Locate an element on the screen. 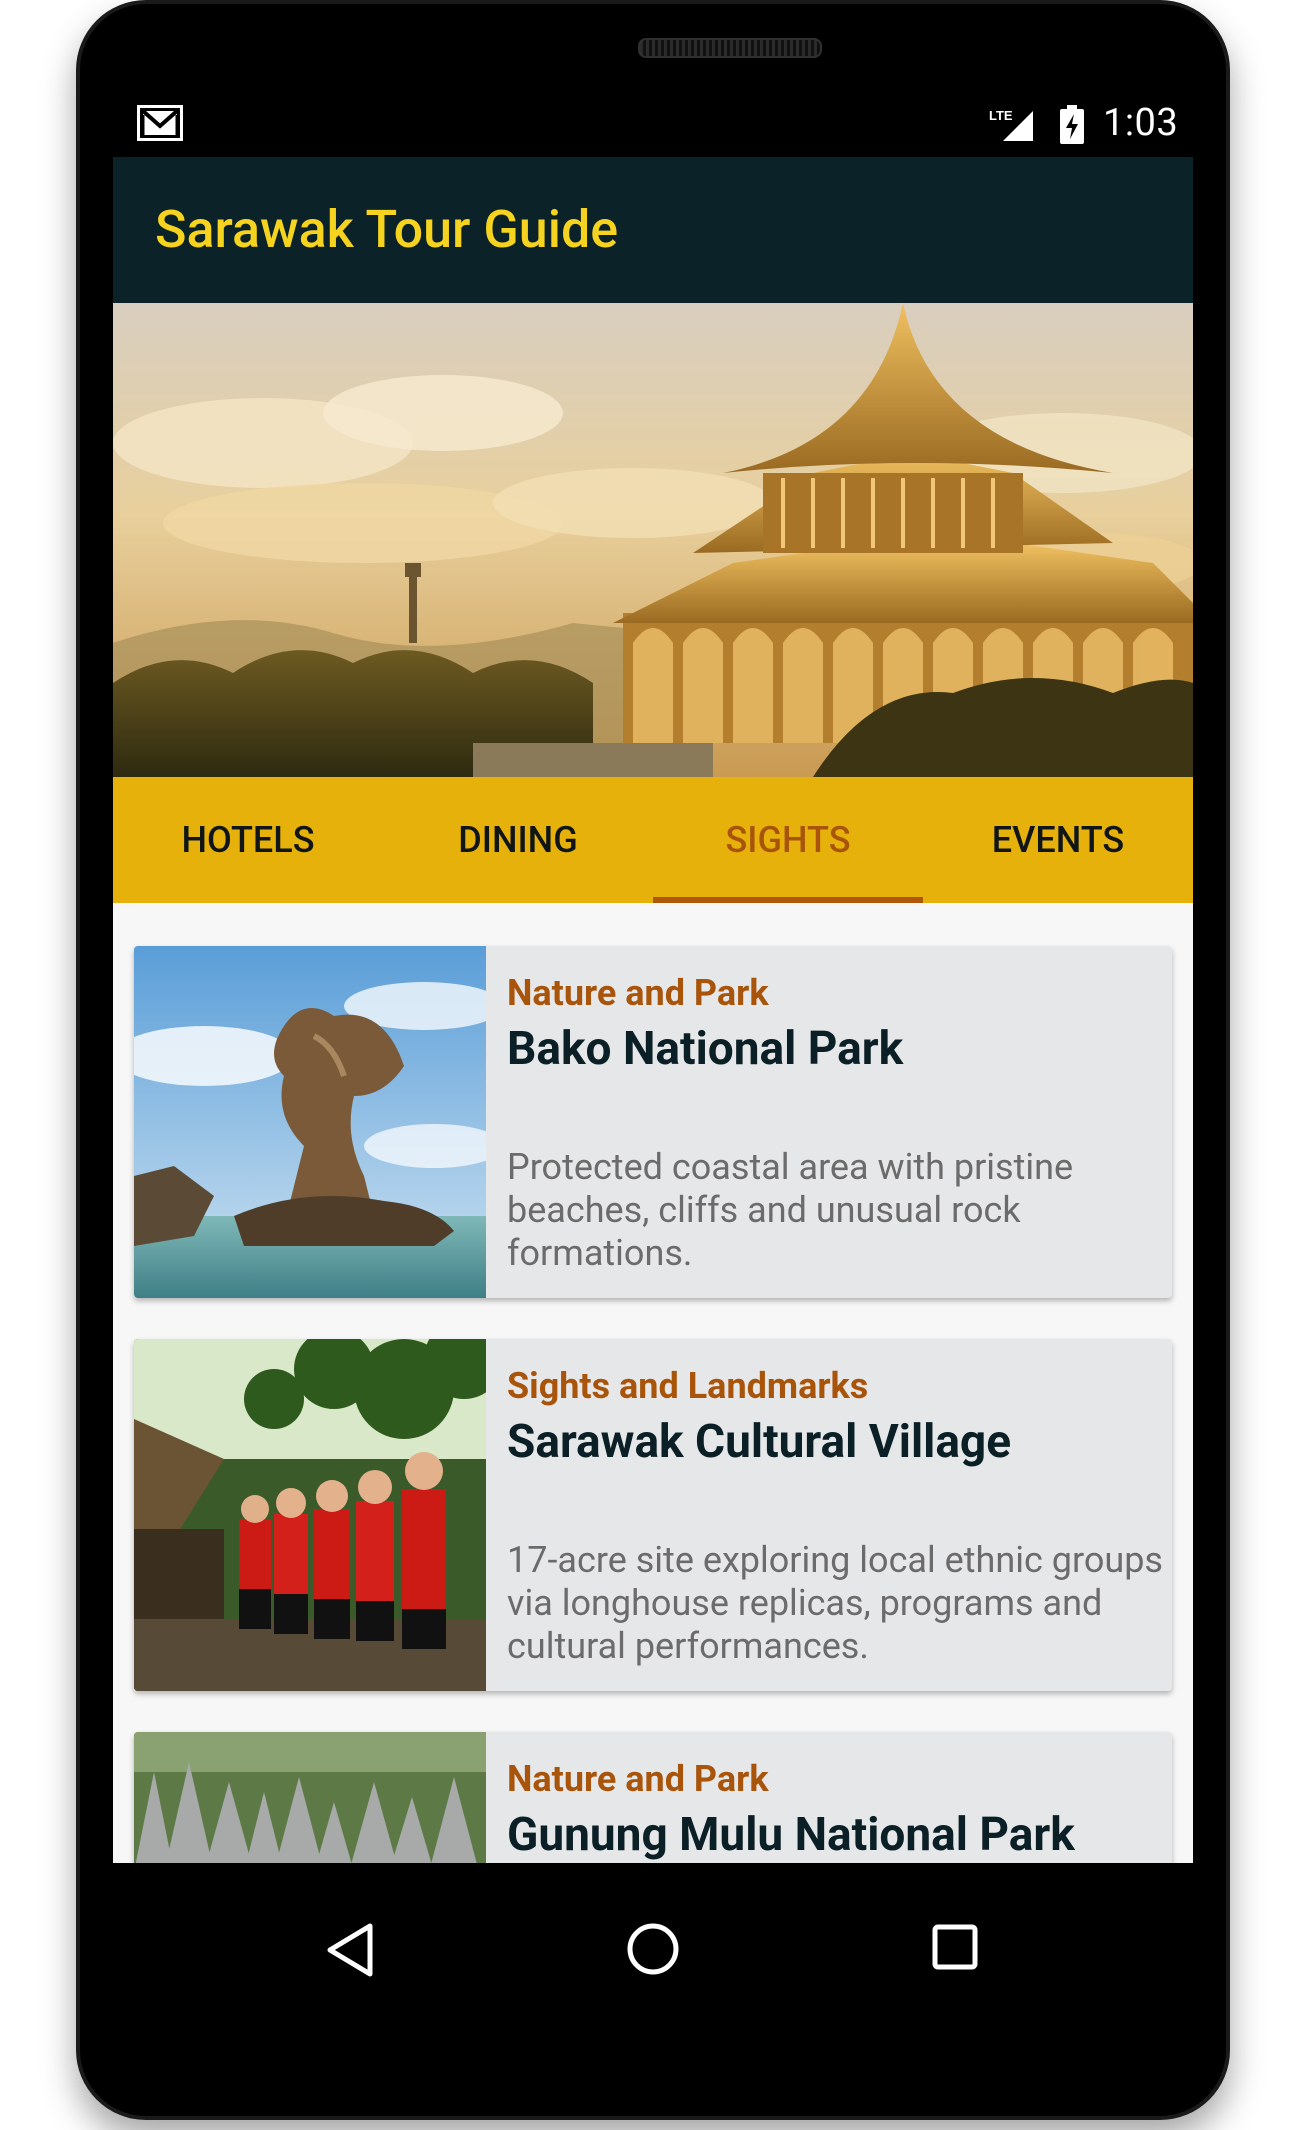 The height and width of the screenshot is (2130, 1305). earpiece-speaker is located at coordinates (730, 48).